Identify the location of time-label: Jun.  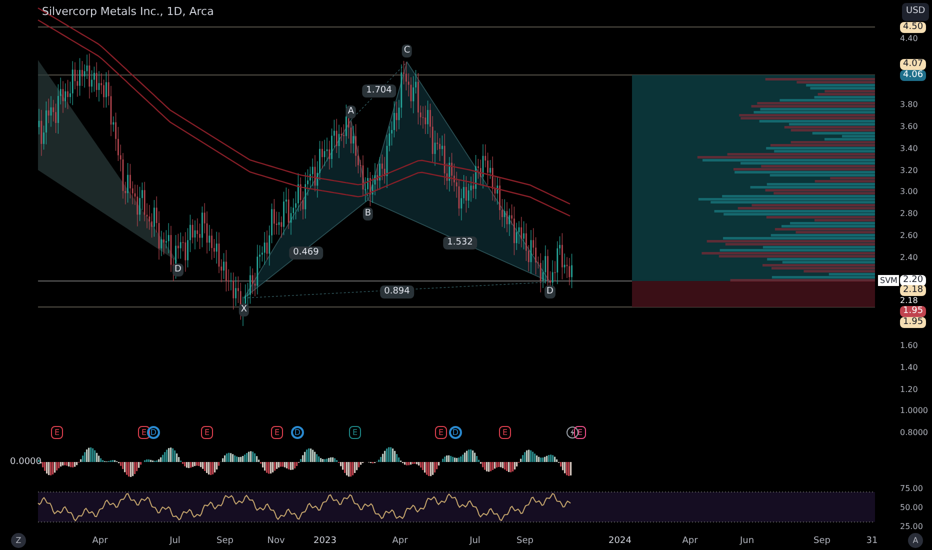
(747, 541).